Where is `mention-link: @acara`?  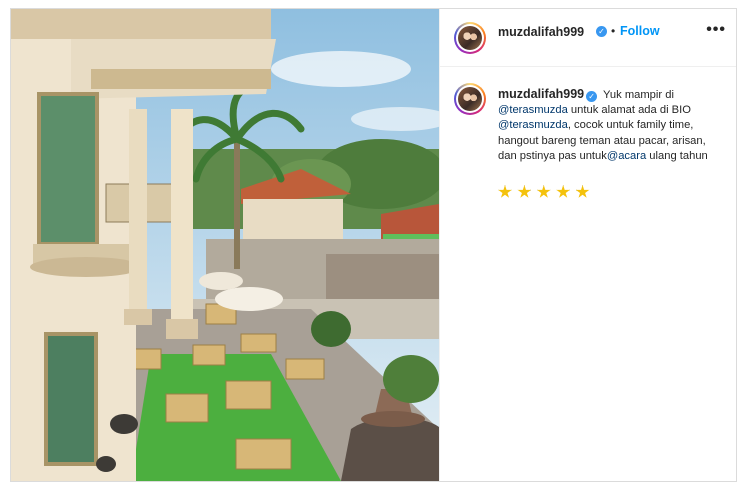
mention-link: @acara is located at coordinates (626, 156).